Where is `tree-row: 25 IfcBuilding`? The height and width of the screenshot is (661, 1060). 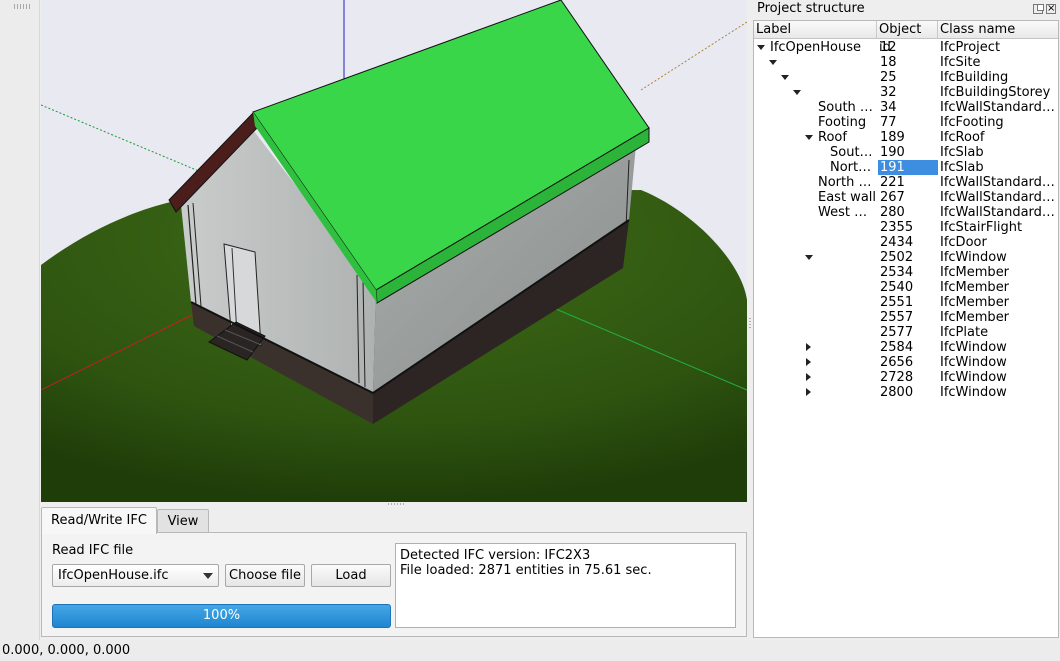 tree-row: 25 IfcBuilding is located at coordinates (906, 77).